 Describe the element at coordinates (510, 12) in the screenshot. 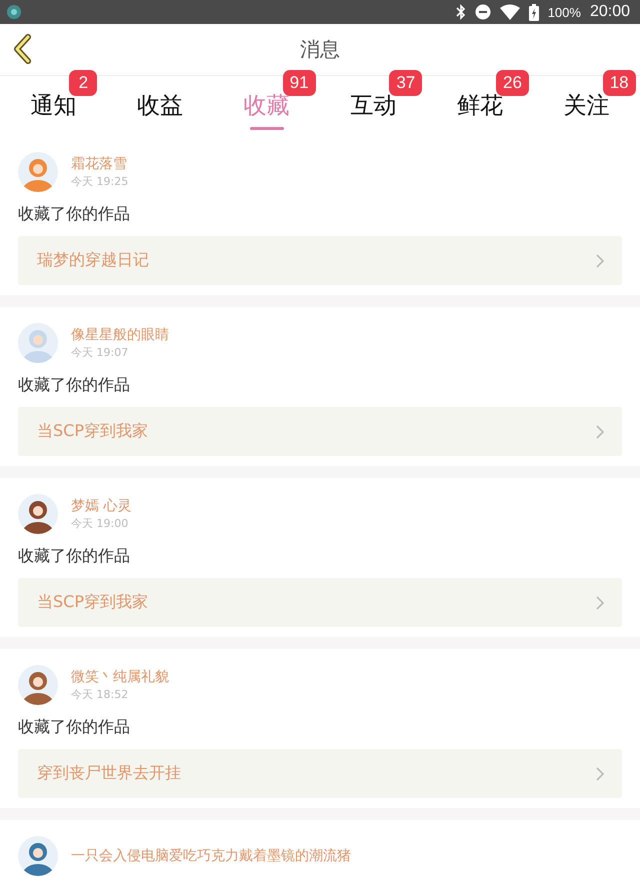

I see `wifi-icon` at that location.